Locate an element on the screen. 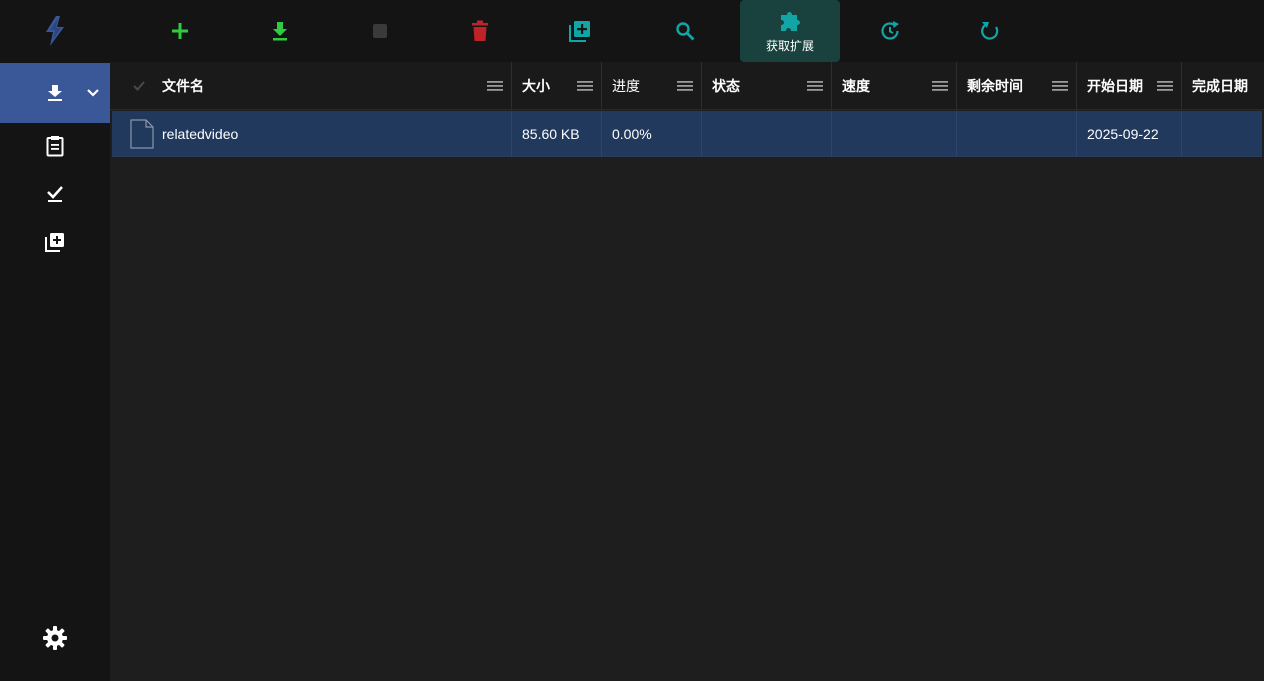 The width and height of the screenshot is (1264, 681). chevron-down-icon is located at coordinates (93, 93).